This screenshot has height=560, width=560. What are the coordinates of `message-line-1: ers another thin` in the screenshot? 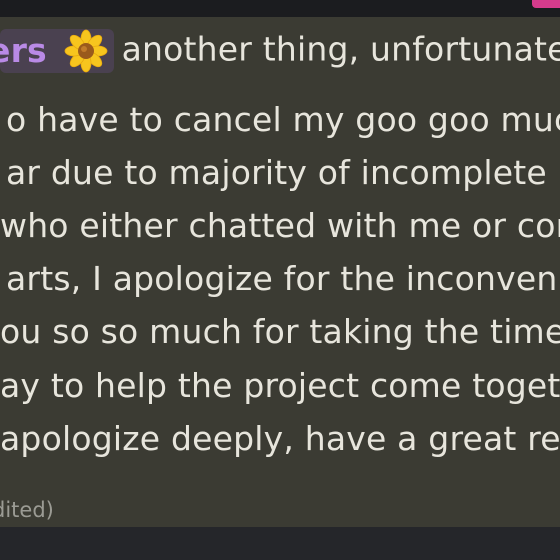 It's located at (280, 51).